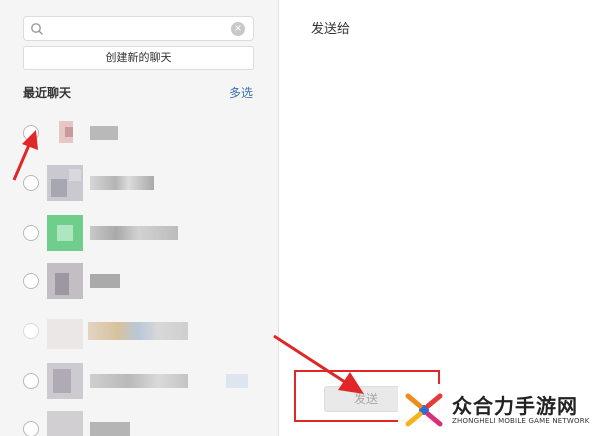 The width and height of the screenshot is (600, 436). Describe the element at coordinates (238, 29) in the screenshot. I see `clear-icon: ×` at that location.